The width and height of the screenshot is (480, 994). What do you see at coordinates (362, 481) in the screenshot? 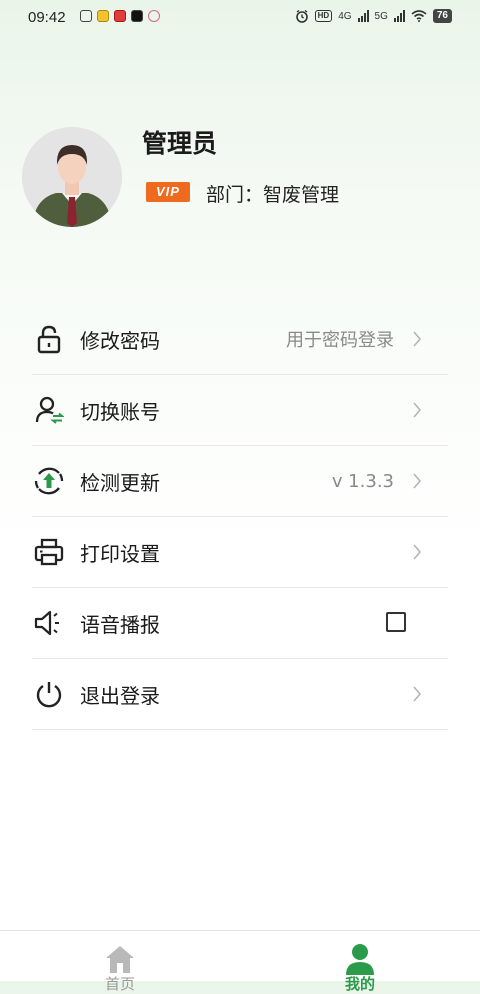
I see `version-value: v 1.3.3` at bounding box center [362, 481].